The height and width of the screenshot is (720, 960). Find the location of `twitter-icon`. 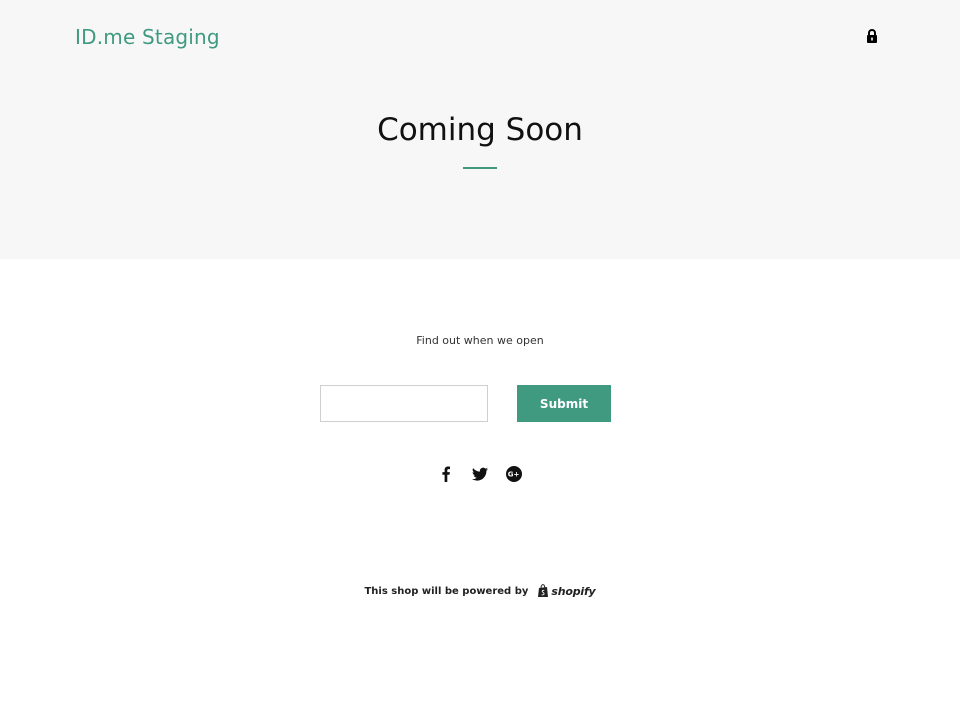

twitter-icon is located at coordinates (480, 474).